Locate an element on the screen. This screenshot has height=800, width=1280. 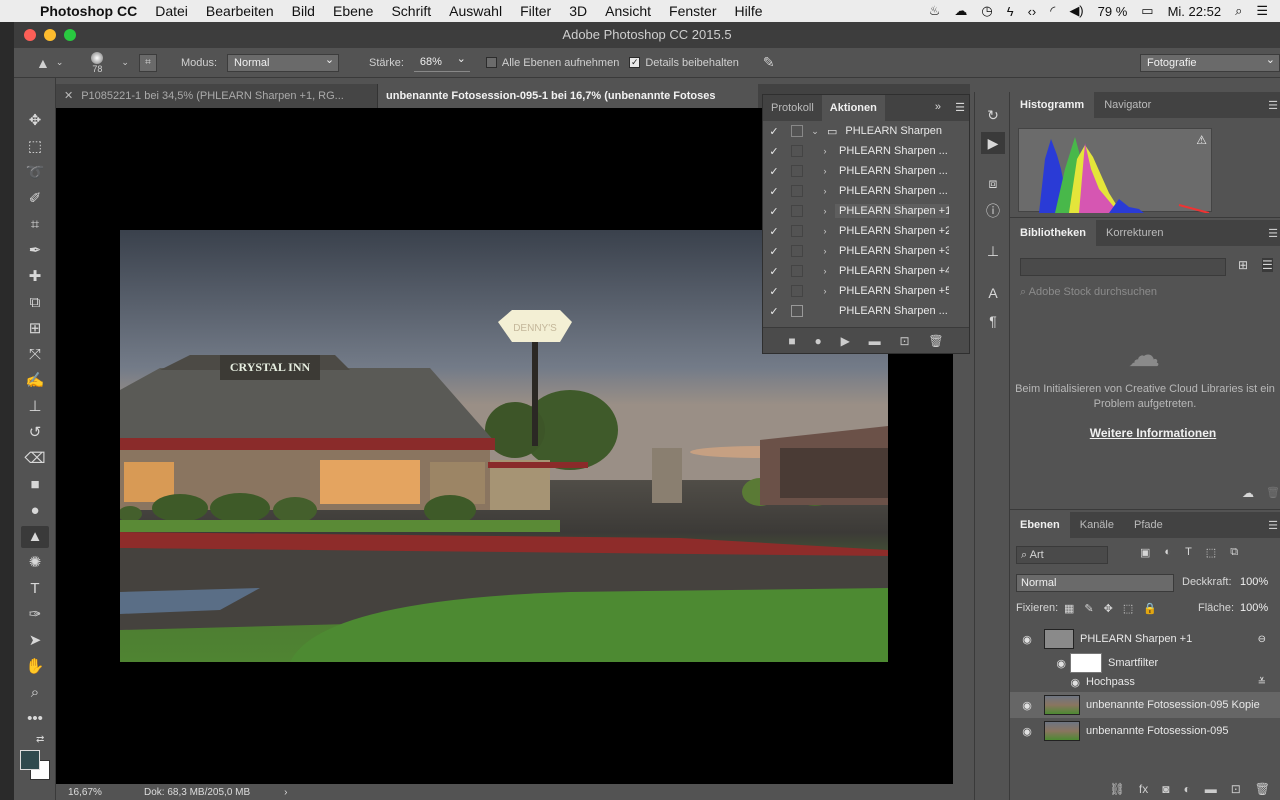
opacity-value: 100% is located at coordinates (1254, 582).